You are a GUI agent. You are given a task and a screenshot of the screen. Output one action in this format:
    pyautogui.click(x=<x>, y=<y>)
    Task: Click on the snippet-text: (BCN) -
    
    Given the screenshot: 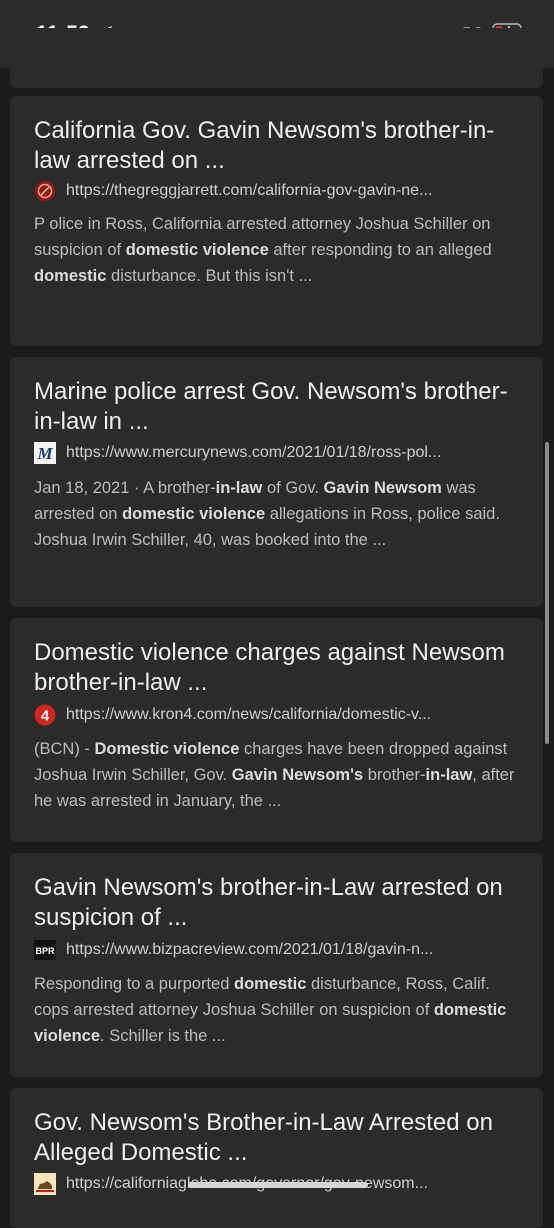 What is the action you would take?
    pyautogui.click(x=64, y=749)
    